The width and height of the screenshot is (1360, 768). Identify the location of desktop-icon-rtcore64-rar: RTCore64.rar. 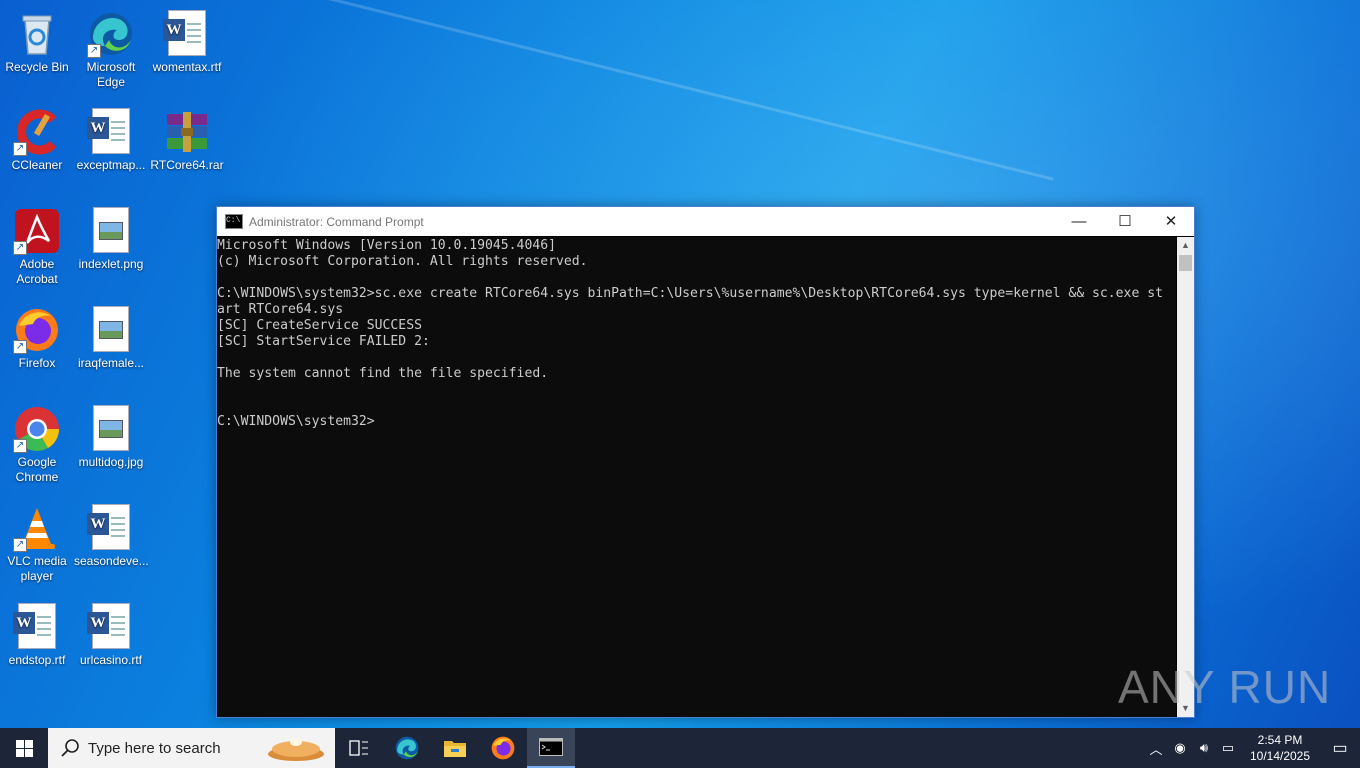
(187, 138).